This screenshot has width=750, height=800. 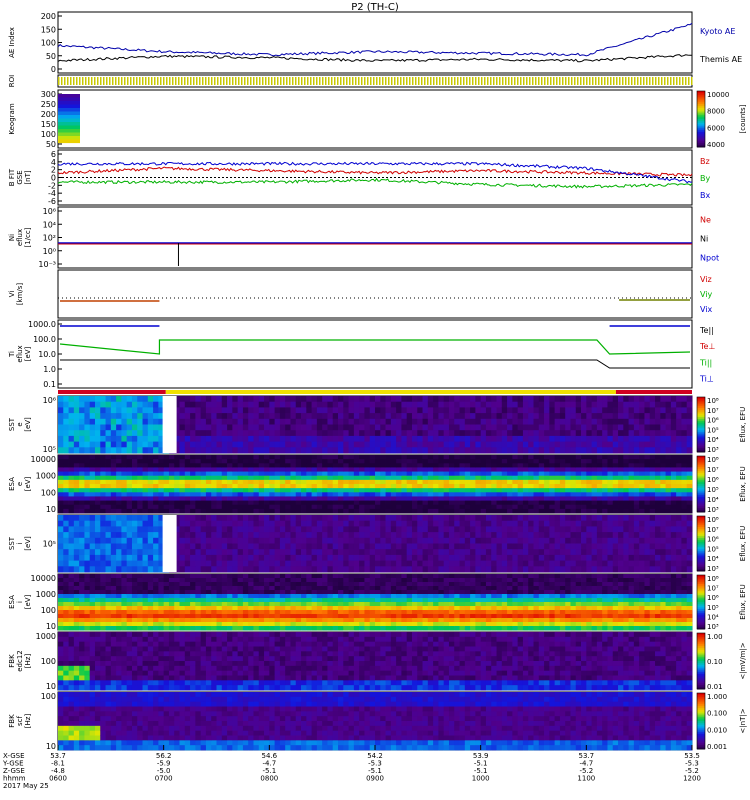 What do you see at coordinates (46, 636) in the screenshot?
I see `ytick-label-fbk_scm: 1000` at bounding box center [46, 636].